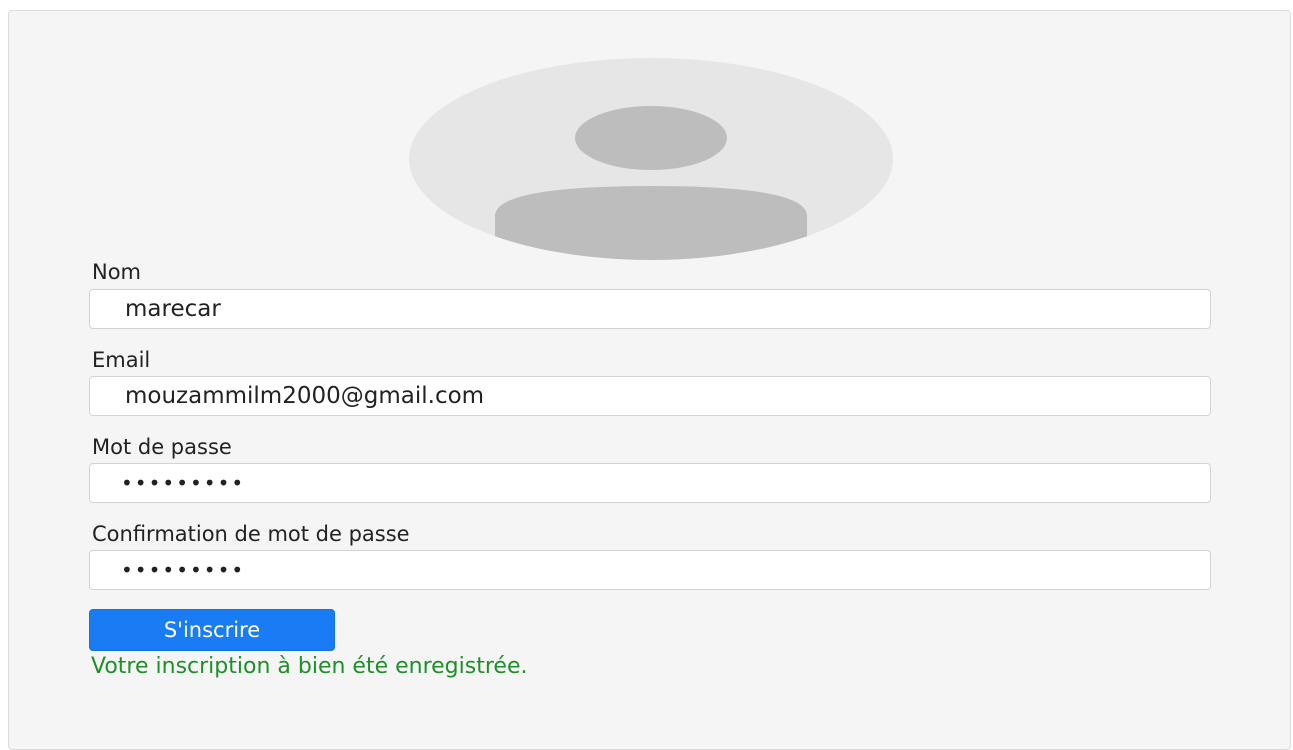  Describe the element at coordinates (162, 447) in the screenshot. I see `password-label: Mot de passe` at that location.